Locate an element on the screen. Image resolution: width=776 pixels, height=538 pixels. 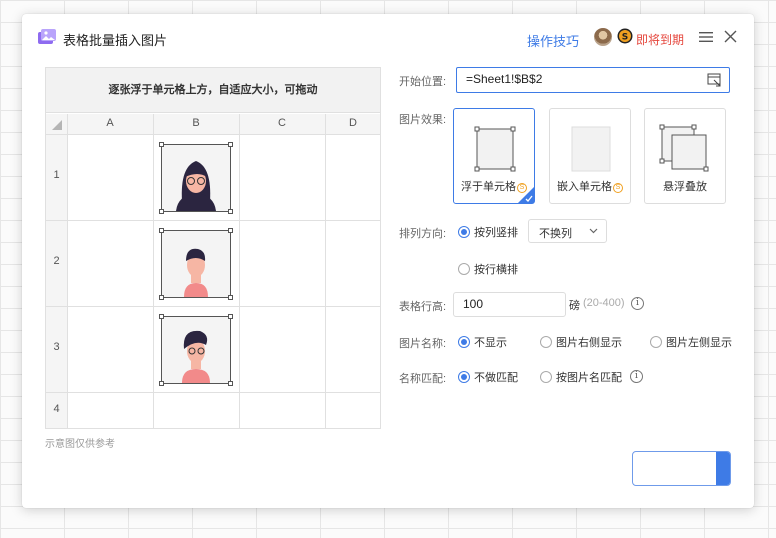
preview-note: 示意图仅供参考 is located at coordinates (80, 444).